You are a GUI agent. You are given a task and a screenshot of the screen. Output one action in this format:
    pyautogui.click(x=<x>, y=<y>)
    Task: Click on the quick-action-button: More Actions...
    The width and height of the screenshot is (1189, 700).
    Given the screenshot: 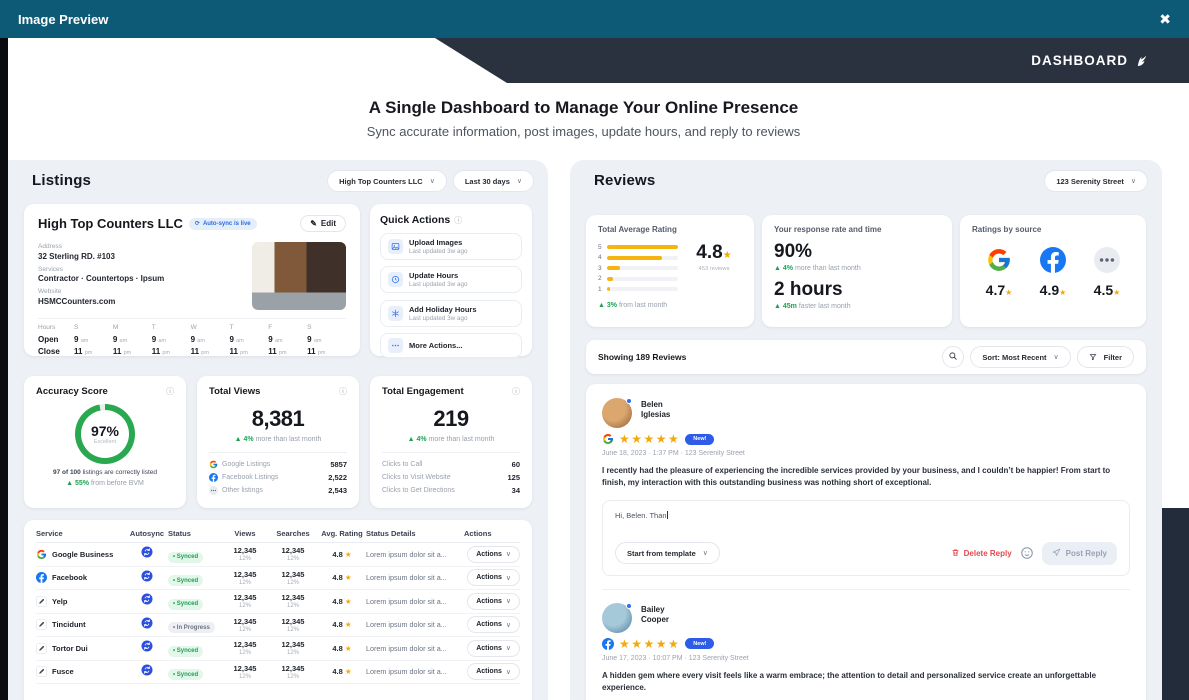 What is the action you would take?
    pyautogui.click(x=451, y=345)
    